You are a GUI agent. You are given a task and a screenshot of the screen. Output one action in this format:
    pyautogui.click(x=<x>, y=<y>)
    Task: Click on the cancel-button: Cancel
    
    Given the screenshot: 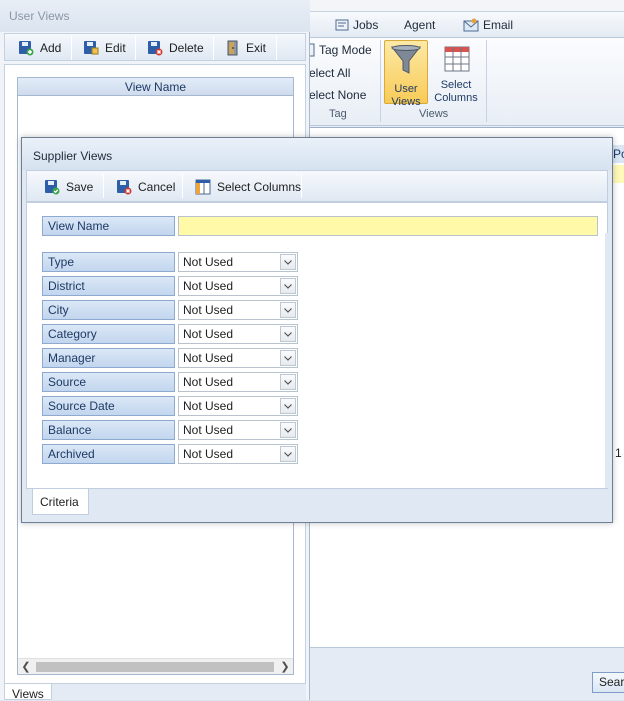 What is the action you would take?
    pyautogui.click(x=145, y=187)
    